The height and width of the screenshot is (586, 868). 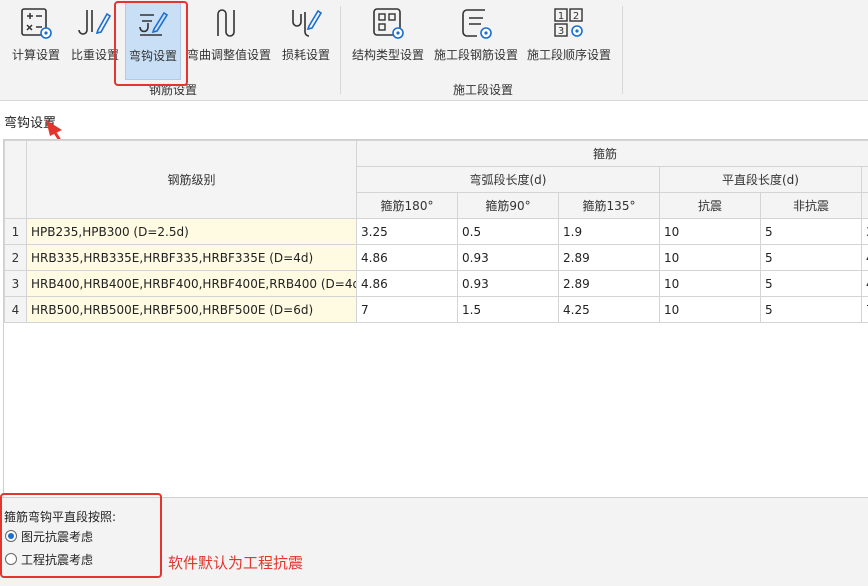 I want to click on svg-text: 2, so click(x=576, y=16).